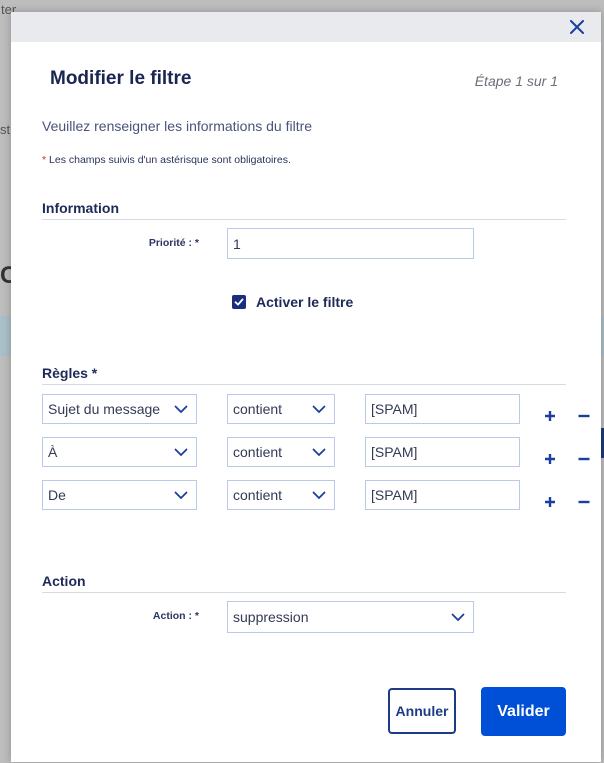 The height and width of the screenshot is (763, 604). What do you see at coordinates (104, 409) in the screenshot?
I see `rule-field-value: Sujet du message` at bounding box center [104, 409].